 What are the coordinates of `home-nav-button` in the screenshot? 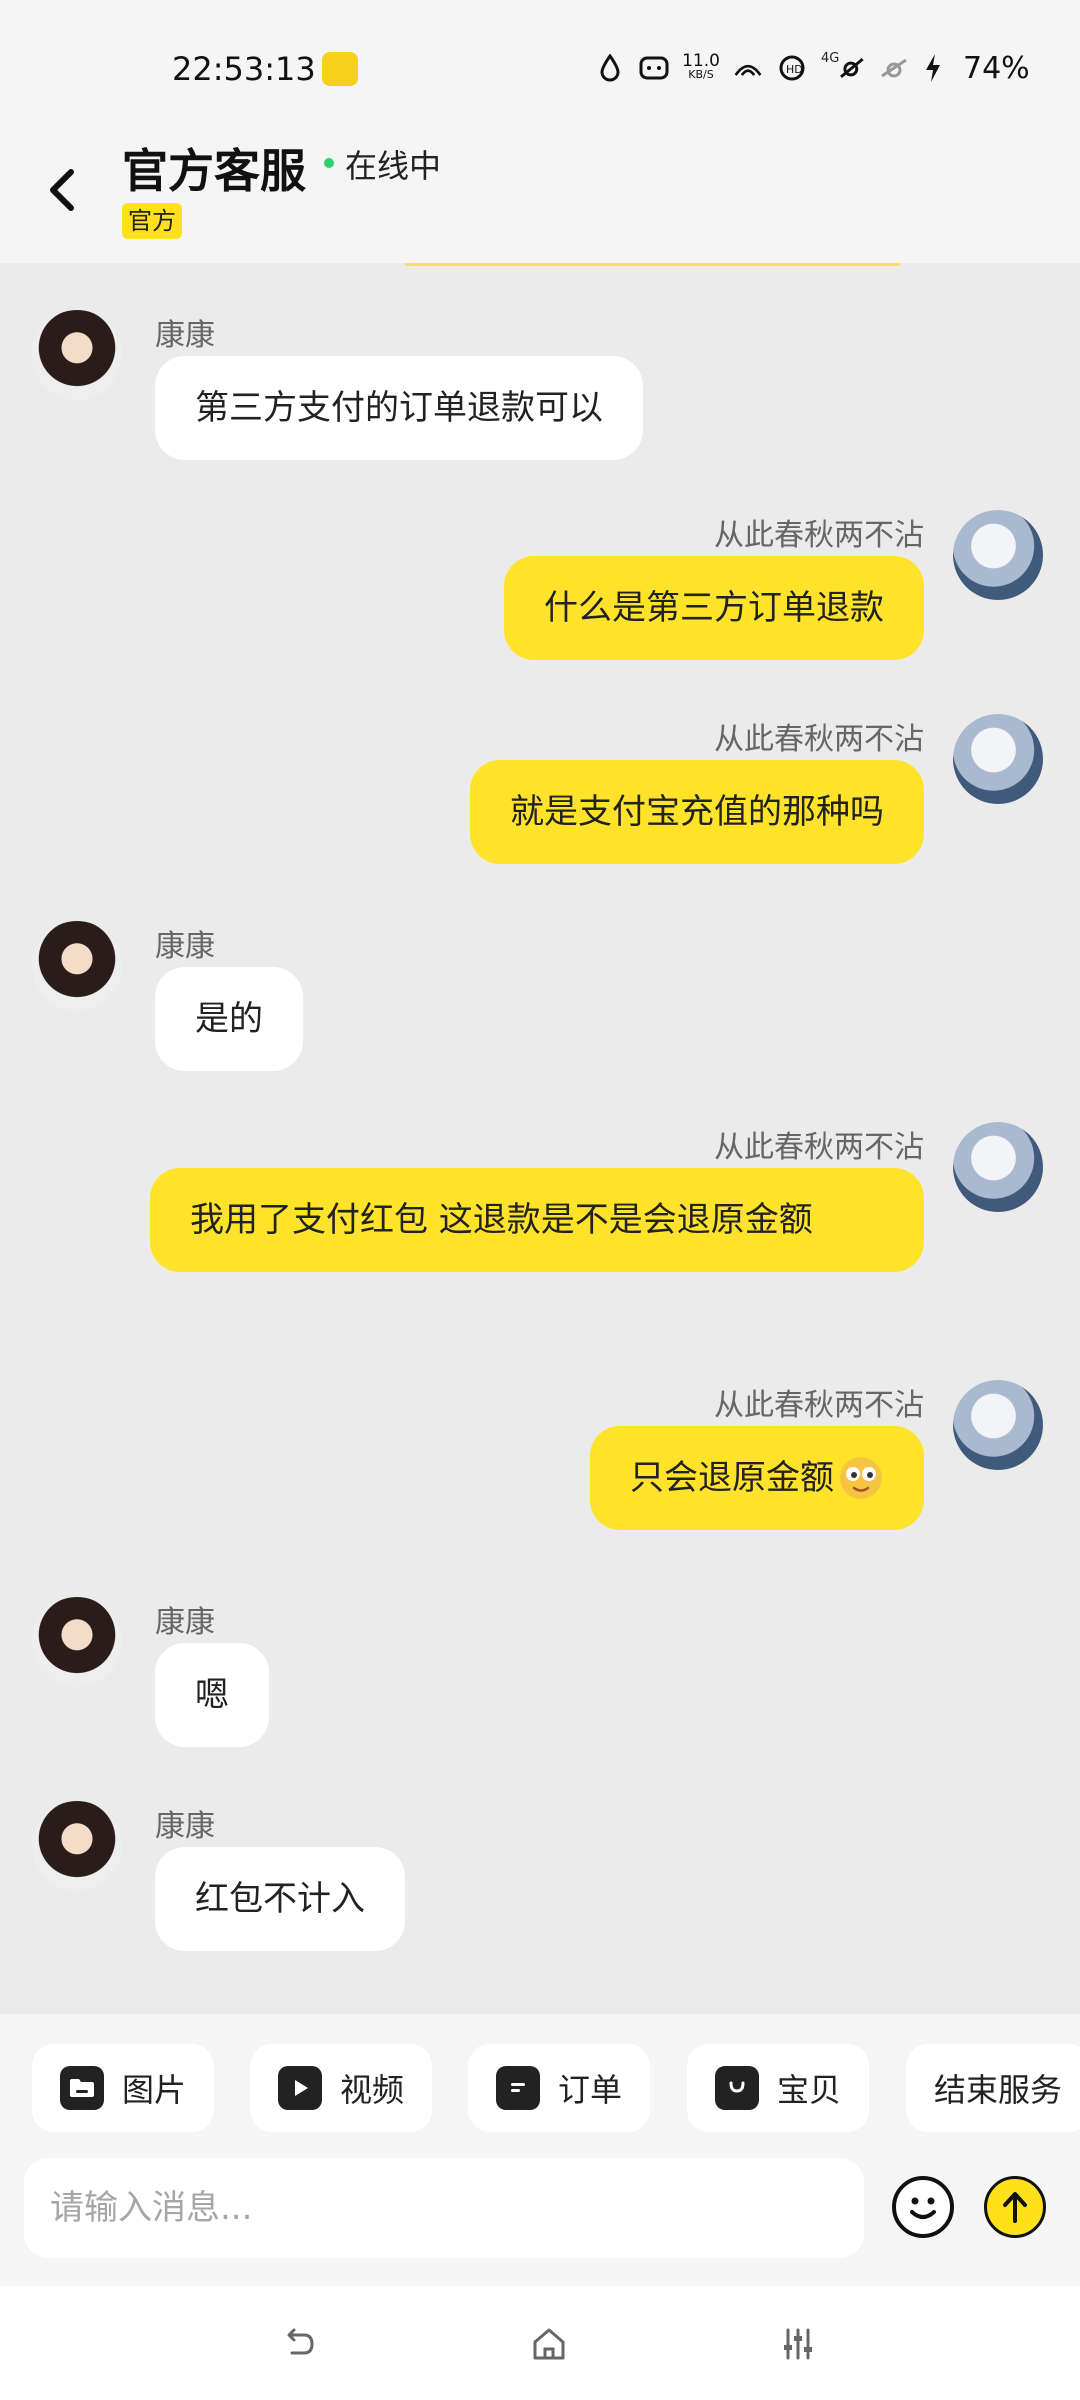 It's located at (549, 2344).